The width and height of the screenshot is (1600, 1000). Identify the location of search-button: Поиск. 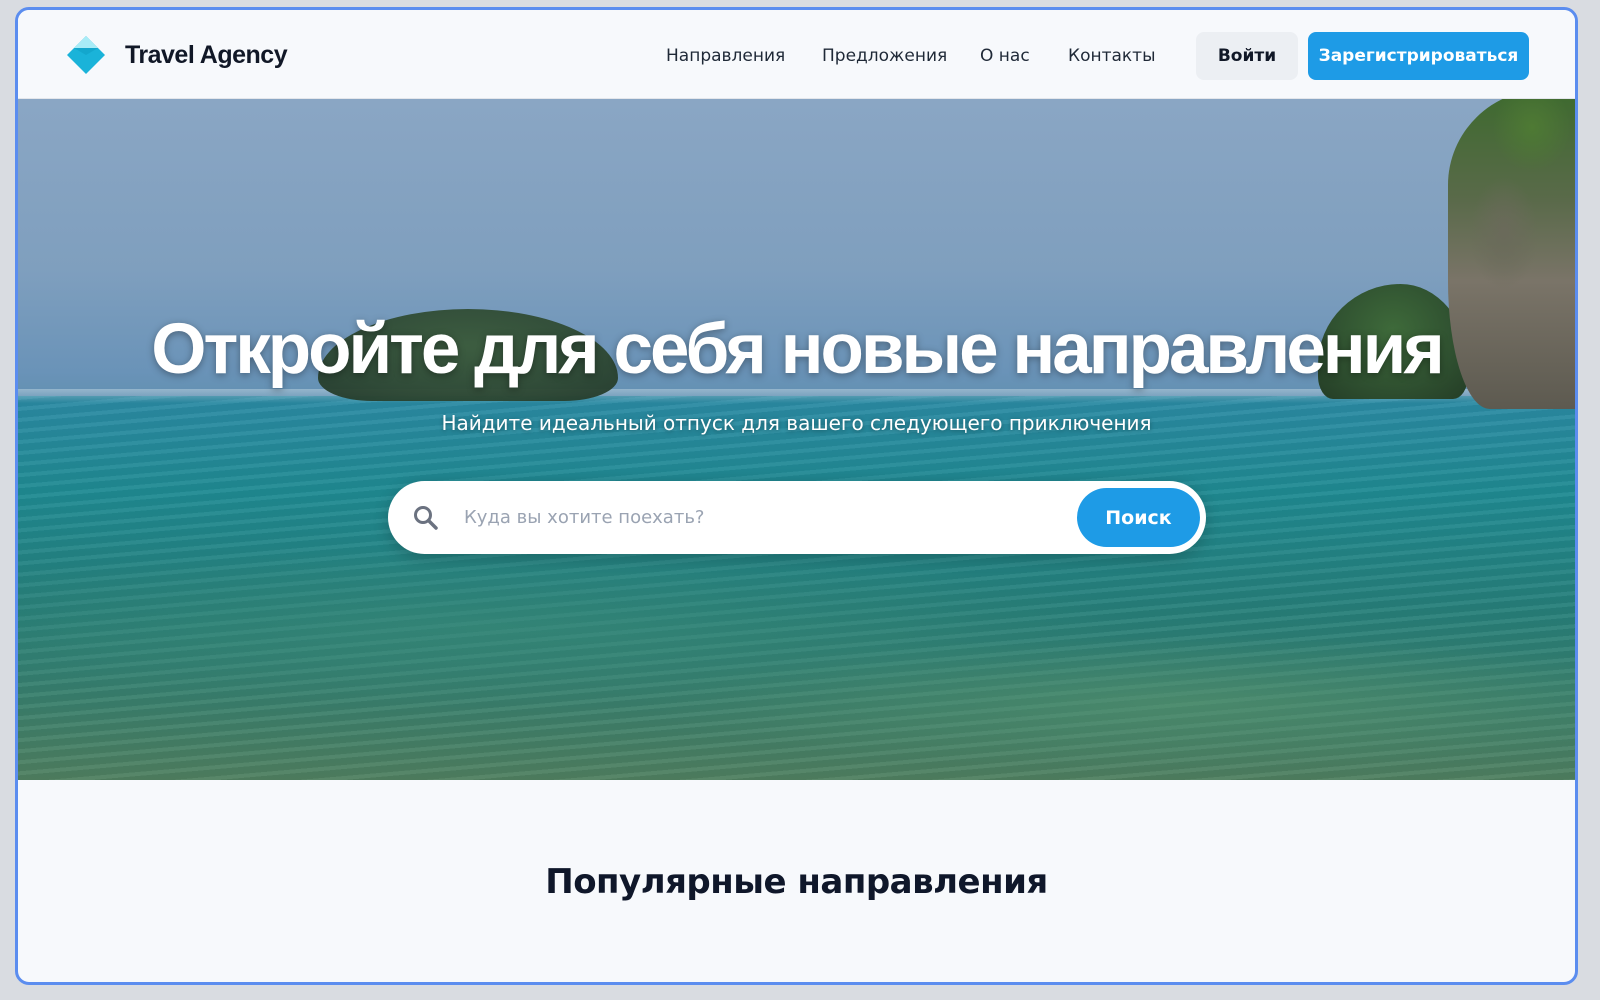
(1138, 517).